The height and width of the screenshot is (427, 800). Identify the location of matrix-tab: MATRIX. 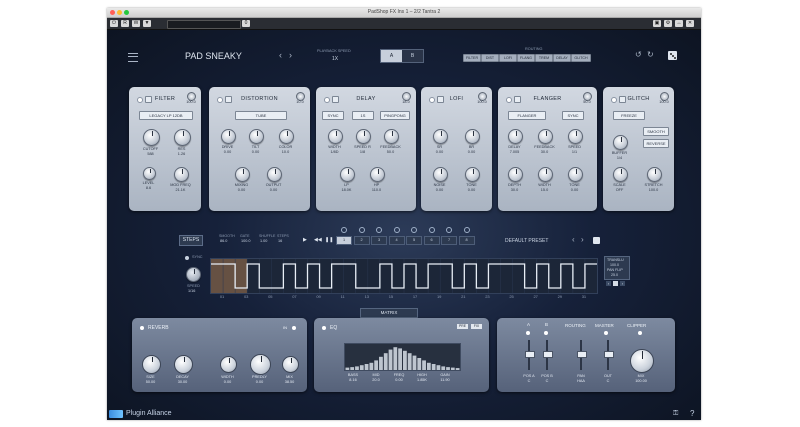
(389, 313).